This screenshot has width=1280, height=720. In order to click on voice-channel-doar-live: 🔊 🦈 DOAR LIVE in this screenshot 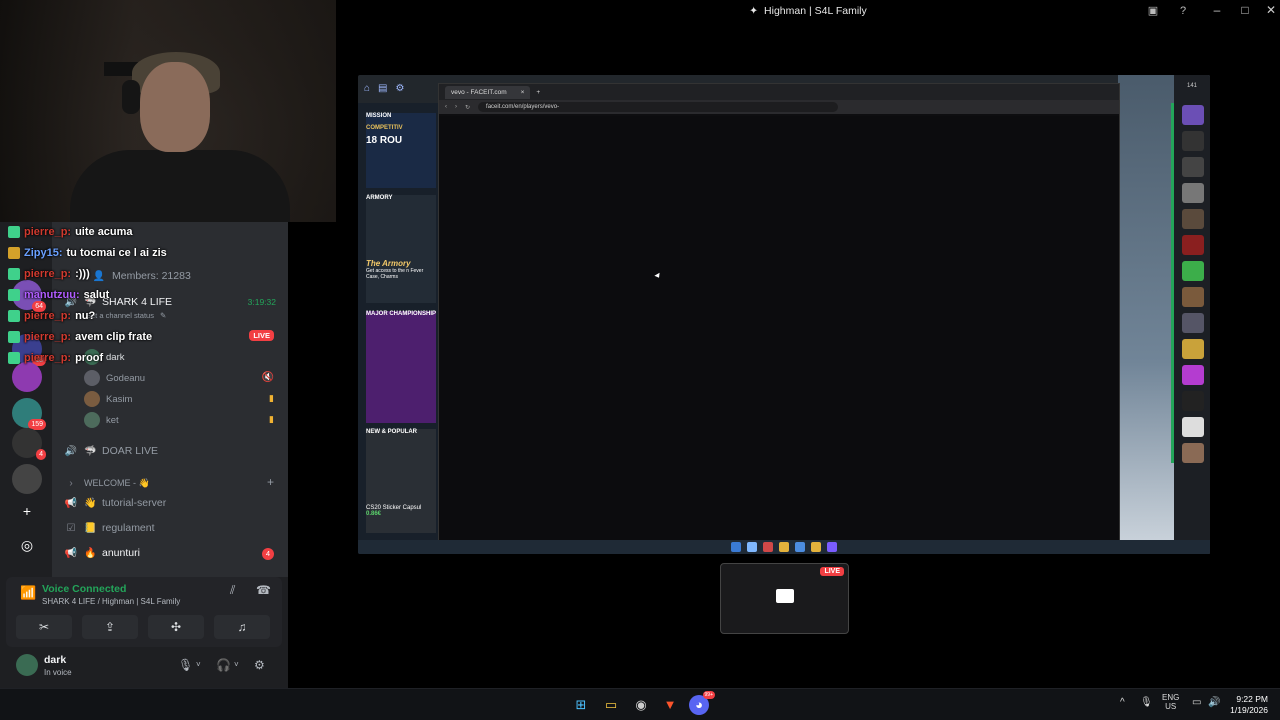, I will do `click(171, 451)`.